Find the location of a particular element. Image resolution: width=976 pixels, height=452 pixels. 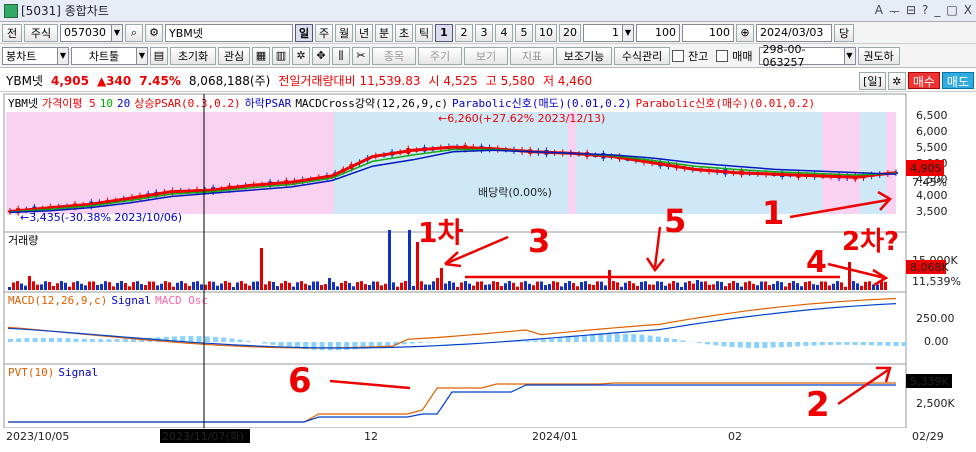

num-3-button: 3 is located at coordinates (484, 32).